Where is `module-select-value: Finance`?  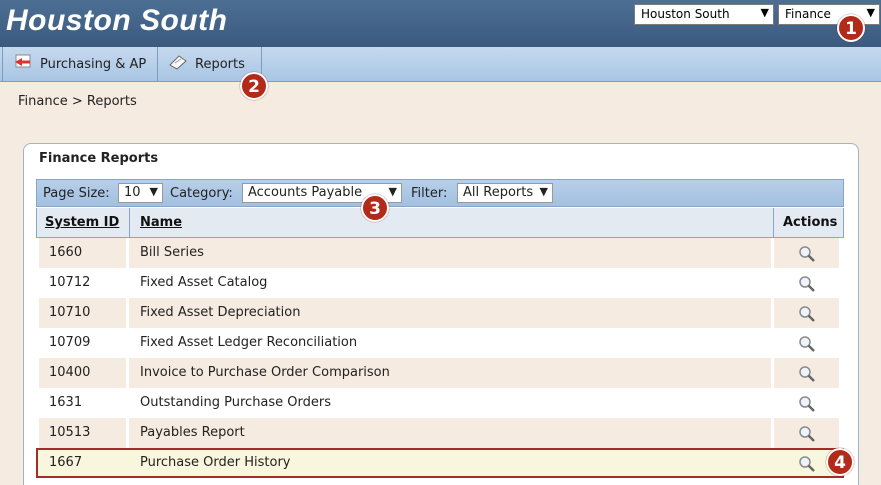 module-select-value: Finance is located at coordinates (808, 14).